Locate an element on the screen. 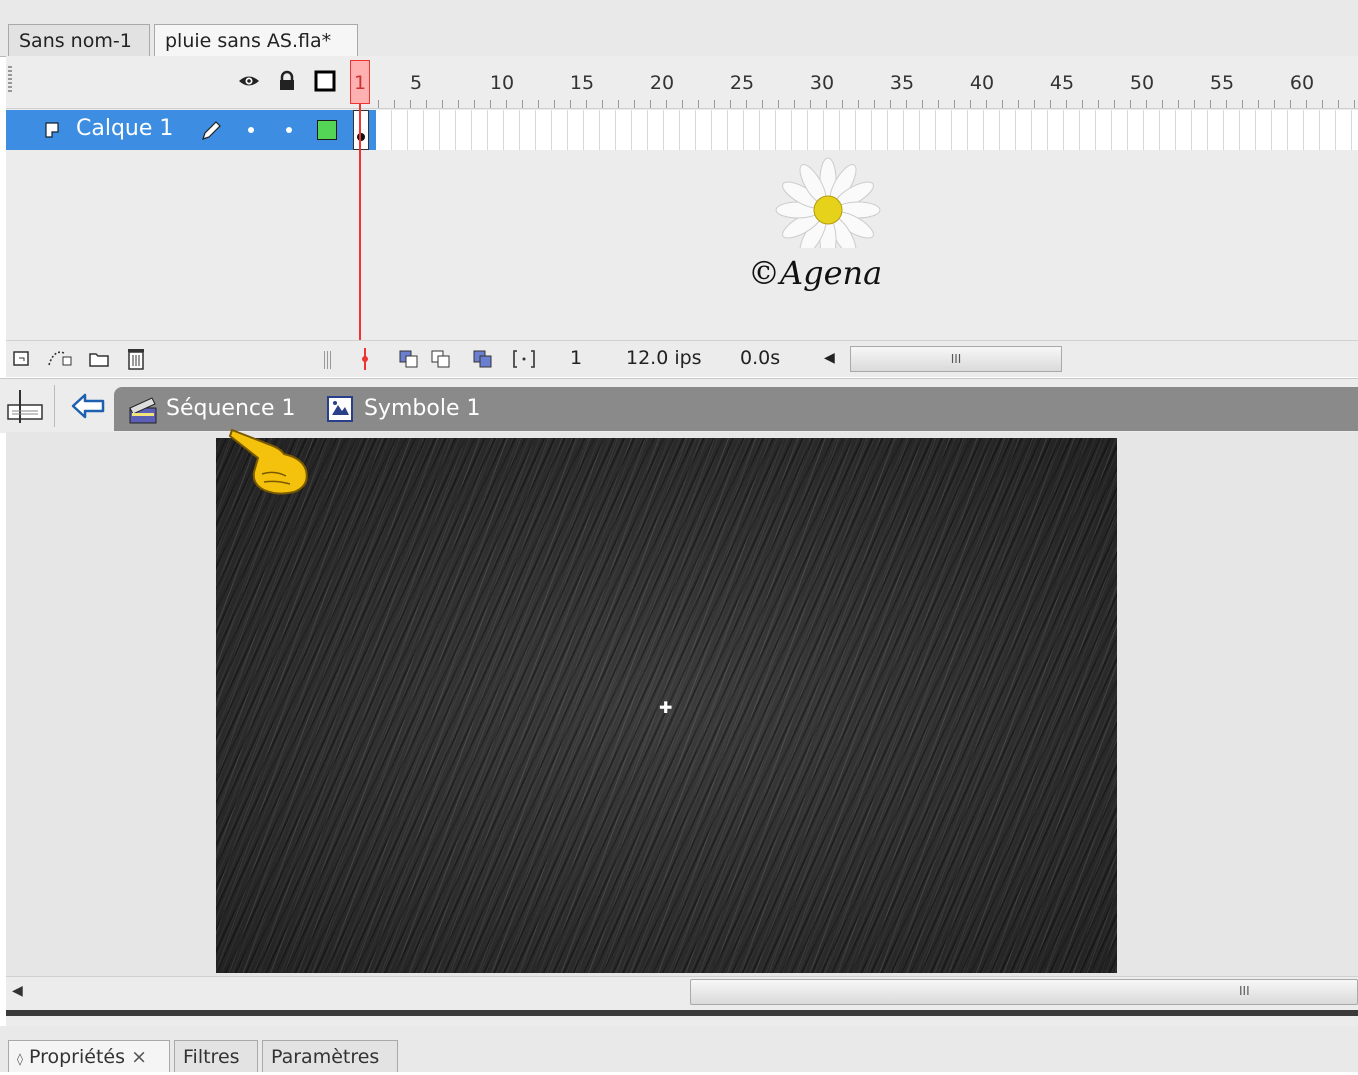  back-arrow-icon is located at coordinates (88, 406).